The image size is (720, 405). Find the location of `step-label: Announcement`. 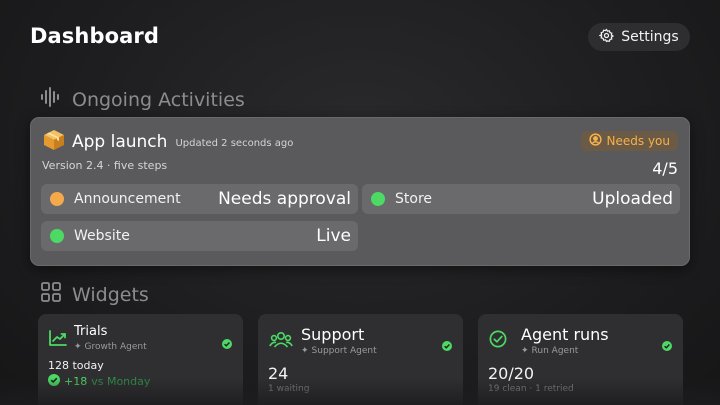

step-label: Announcement is located at coordinates (127, 199).